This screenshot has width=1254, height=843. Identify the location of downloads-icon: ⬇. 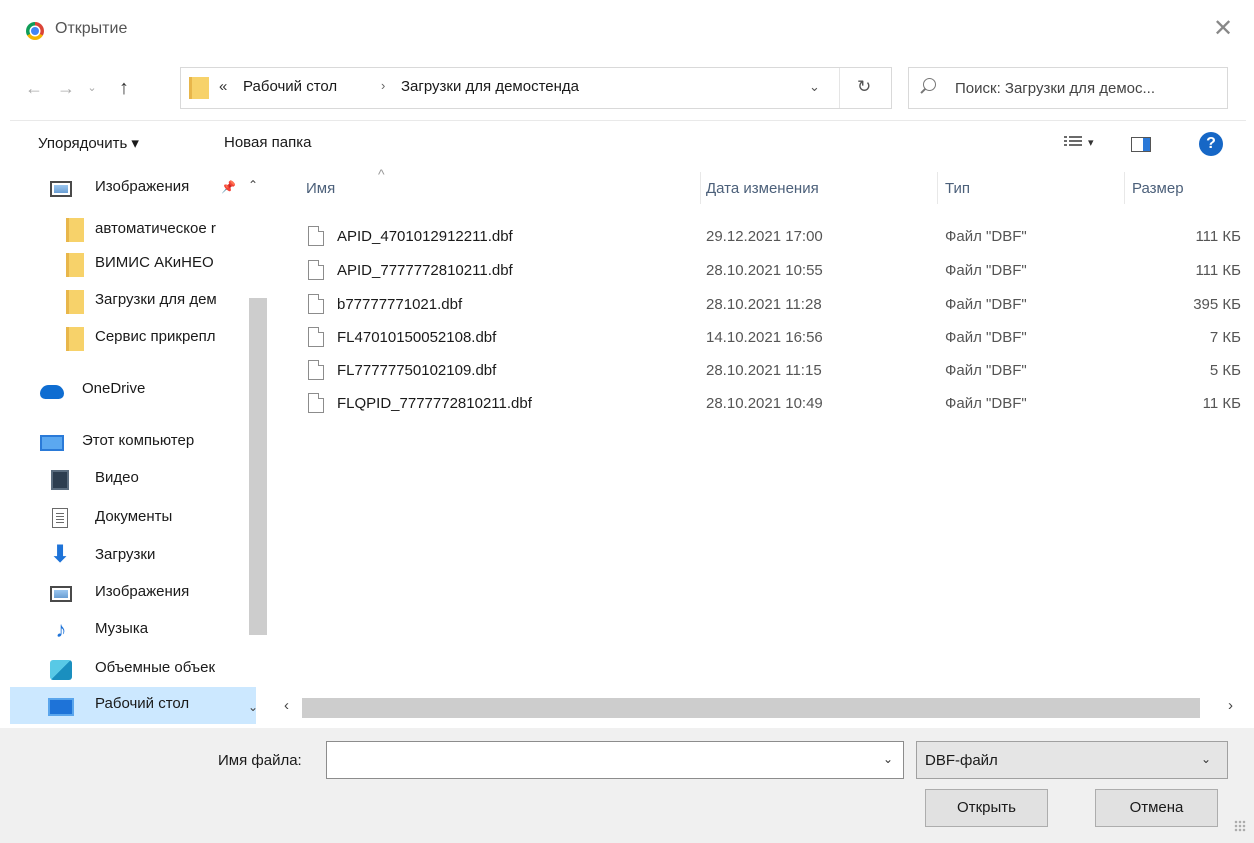
(60, 554).